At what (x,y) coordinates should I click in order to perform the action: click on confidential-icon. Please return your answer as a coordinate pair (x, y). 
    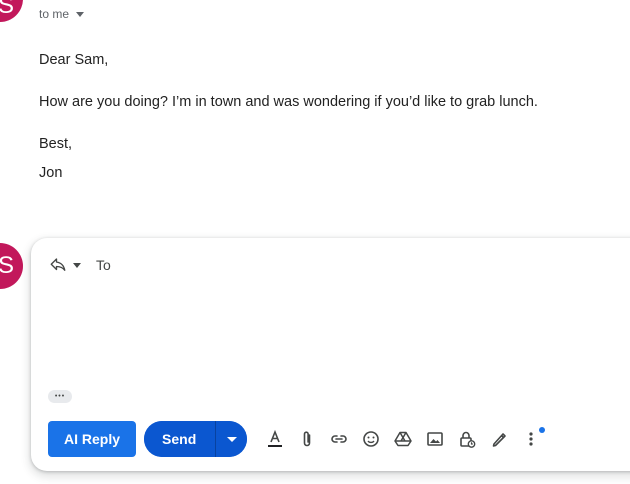
    Looking at the image, I should click on (467, 439).